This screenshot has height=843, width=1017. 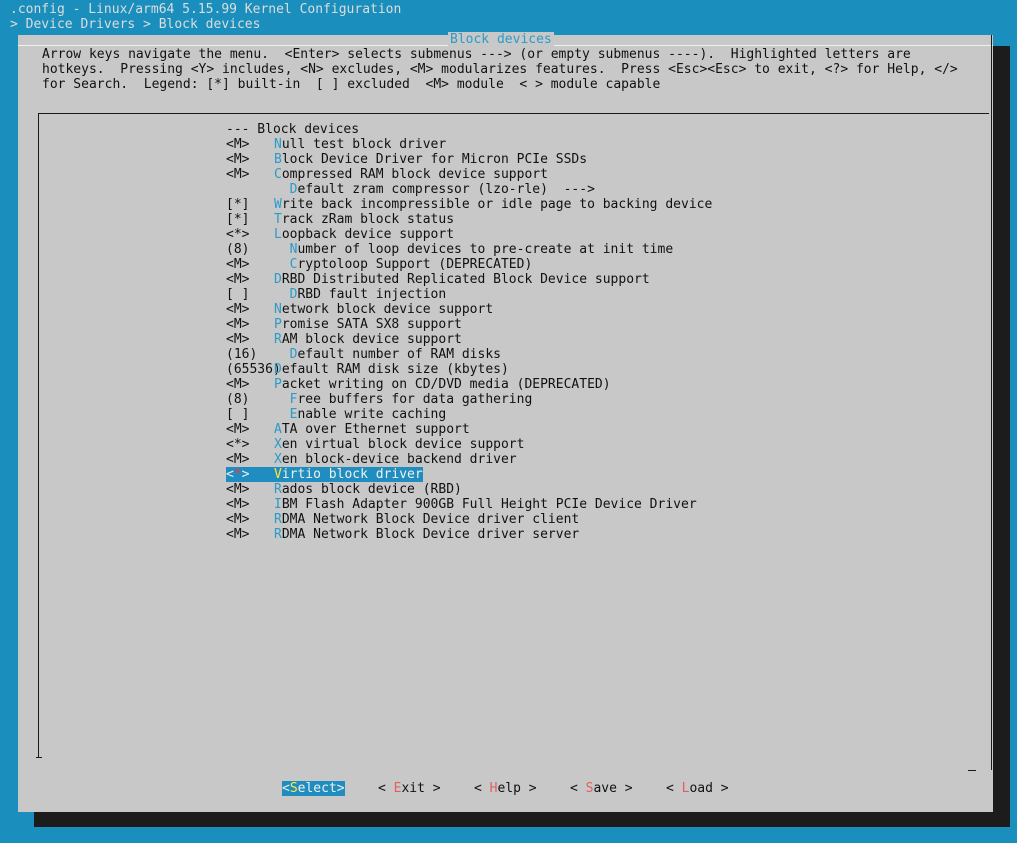 I want to click on menu-item: <M> Rados block device (RBD), so click(x=344, y=489).